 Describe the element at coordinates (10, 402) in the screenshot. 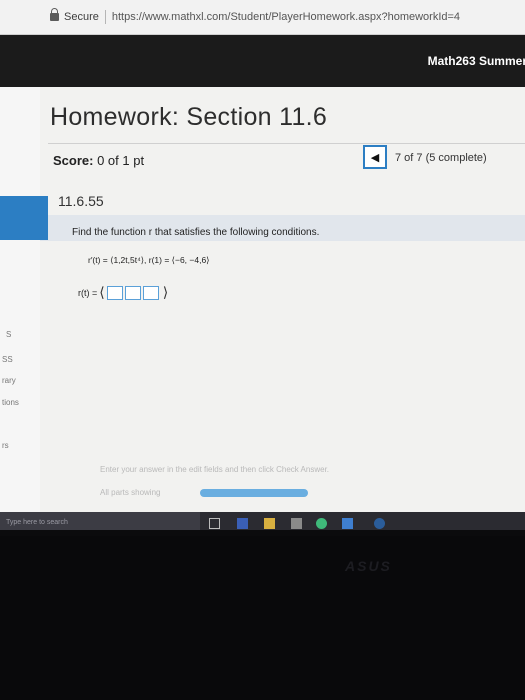

I see `sidebar-item-4: tions` at that location.